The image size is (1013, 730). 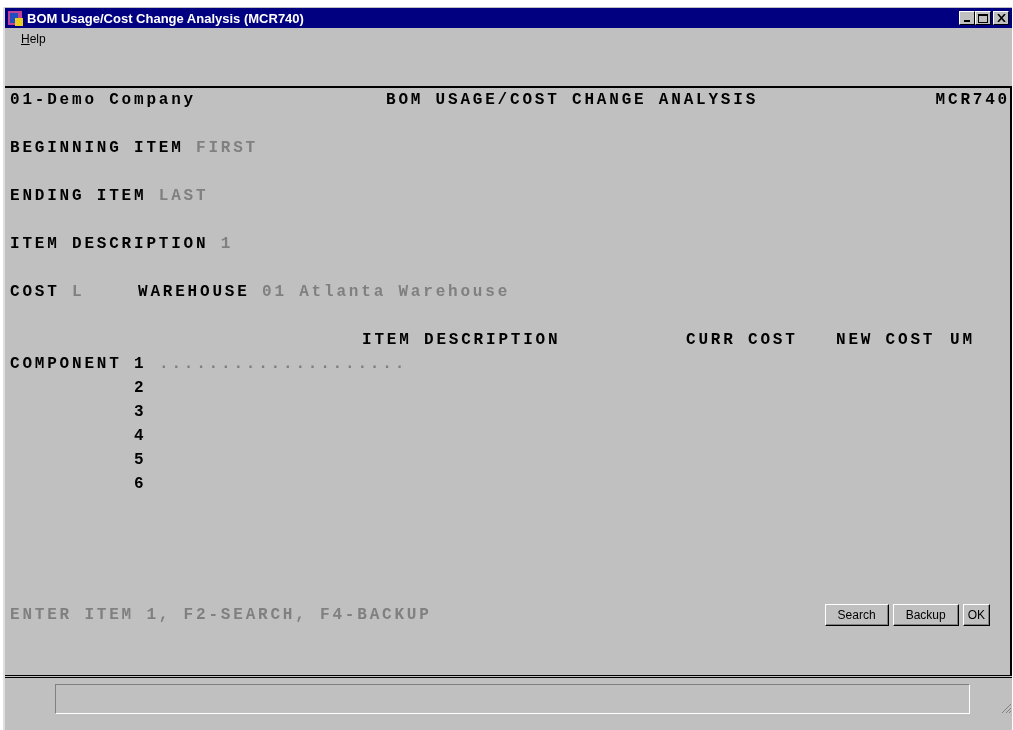 I want to click on line-number: 4, so click(x=141, y=436).